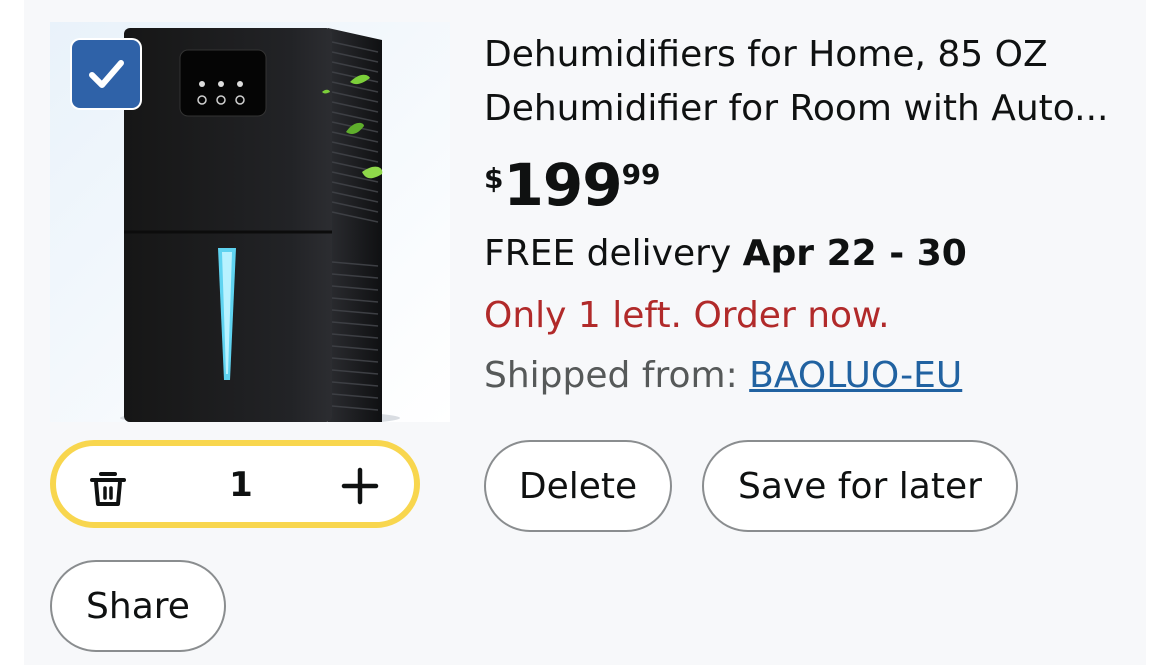 Image resolution: width=1170 pixels, height=665 pixels. Describe the element at coordinates (854, 253) in the screenshot. I see `delivery-dates: Apr 22 - 30` at that location.